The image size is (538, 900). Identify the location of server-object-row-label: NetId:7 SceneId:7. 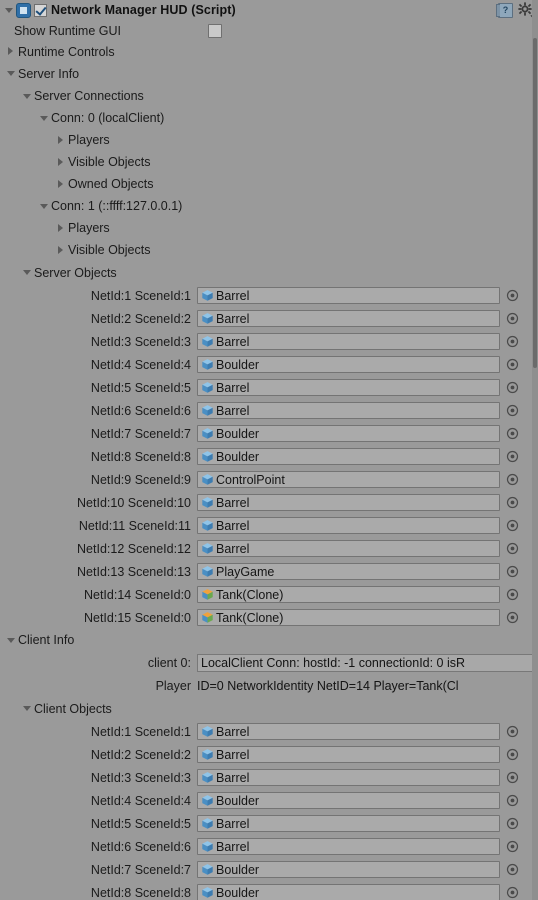
(140, 433).